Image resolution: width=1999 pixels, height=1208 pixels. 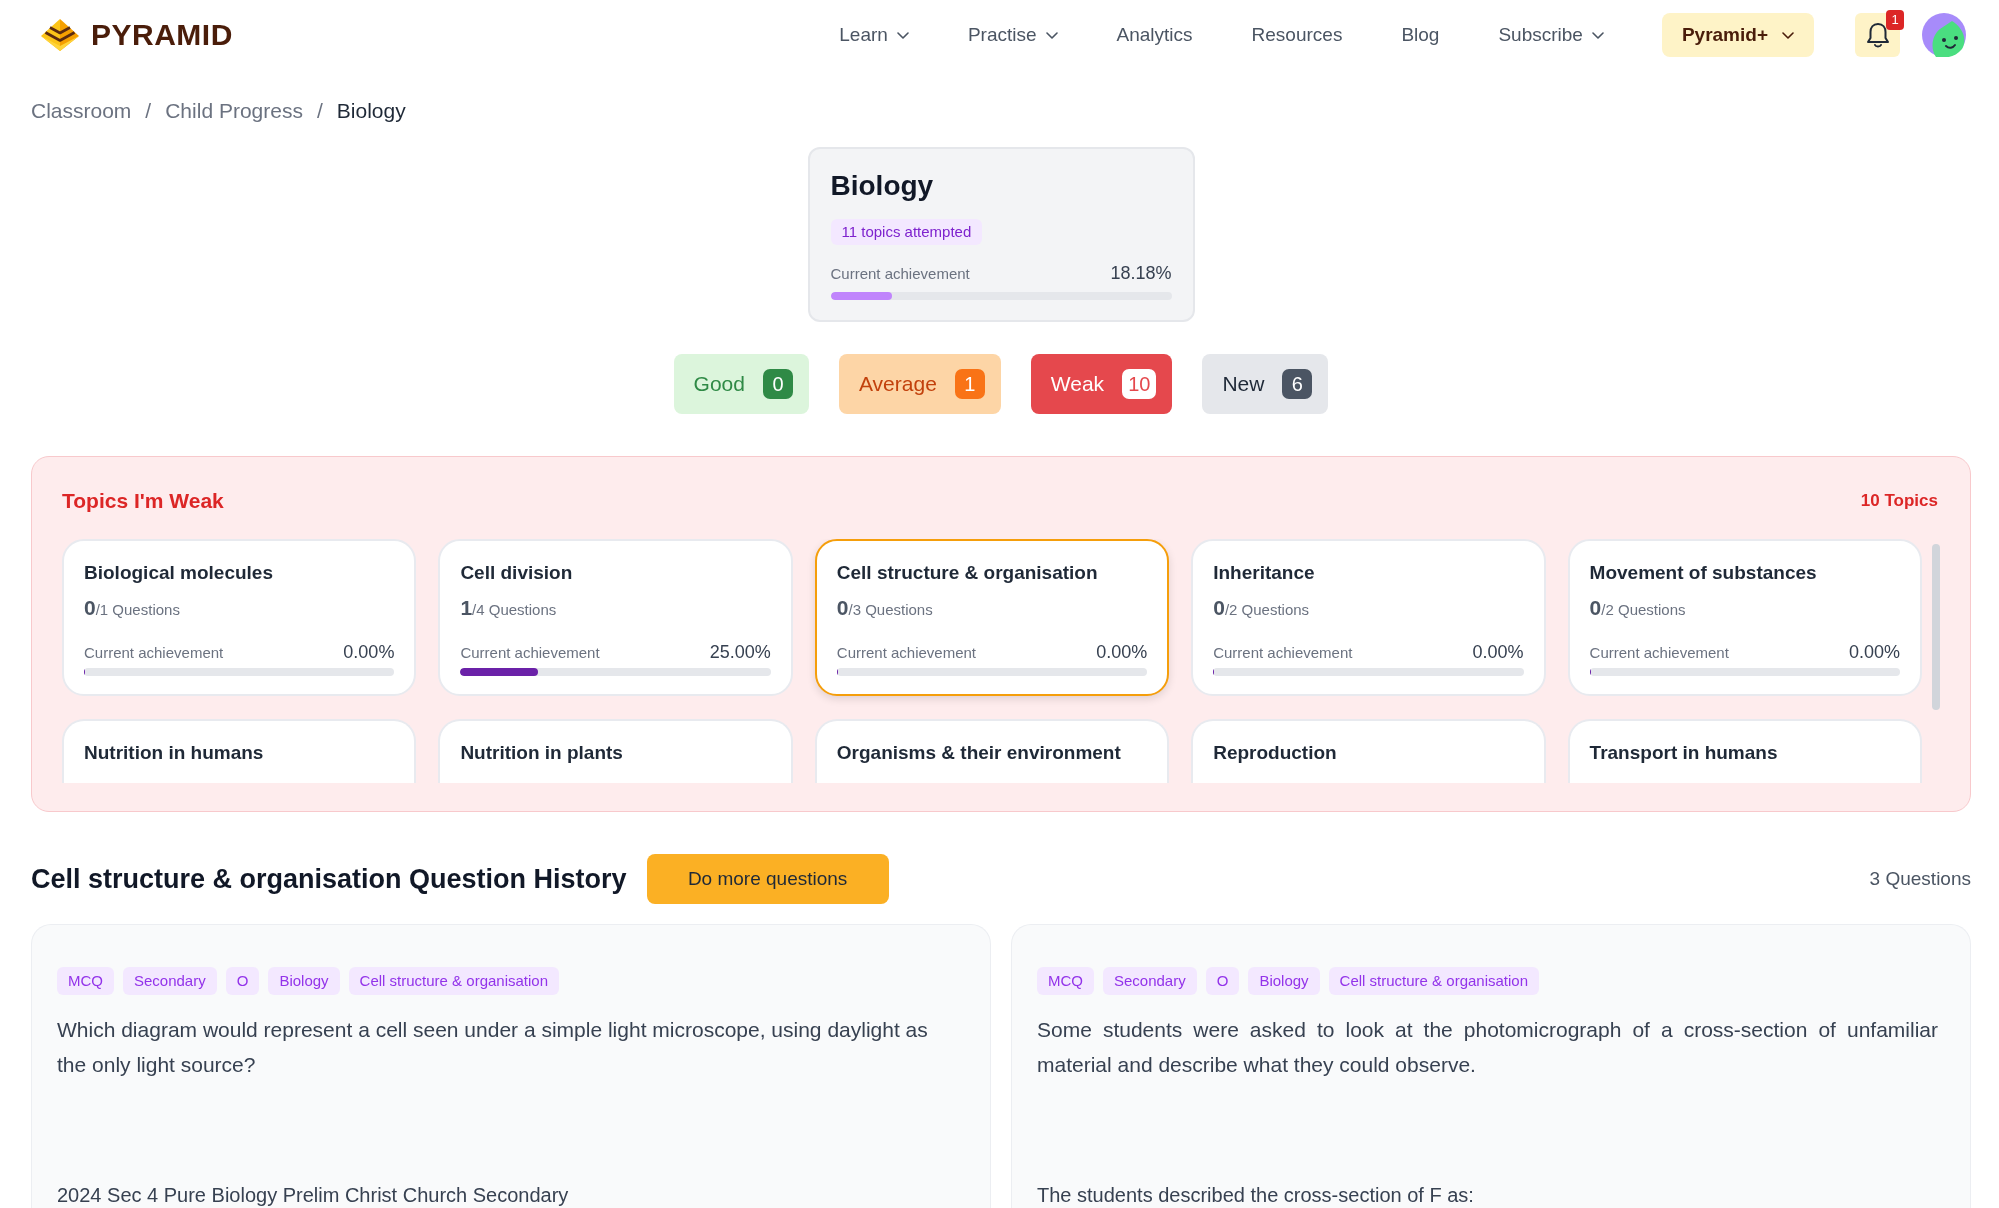 I want to click on topic-card: Nutrition in humans, so click(x=239, y=751).